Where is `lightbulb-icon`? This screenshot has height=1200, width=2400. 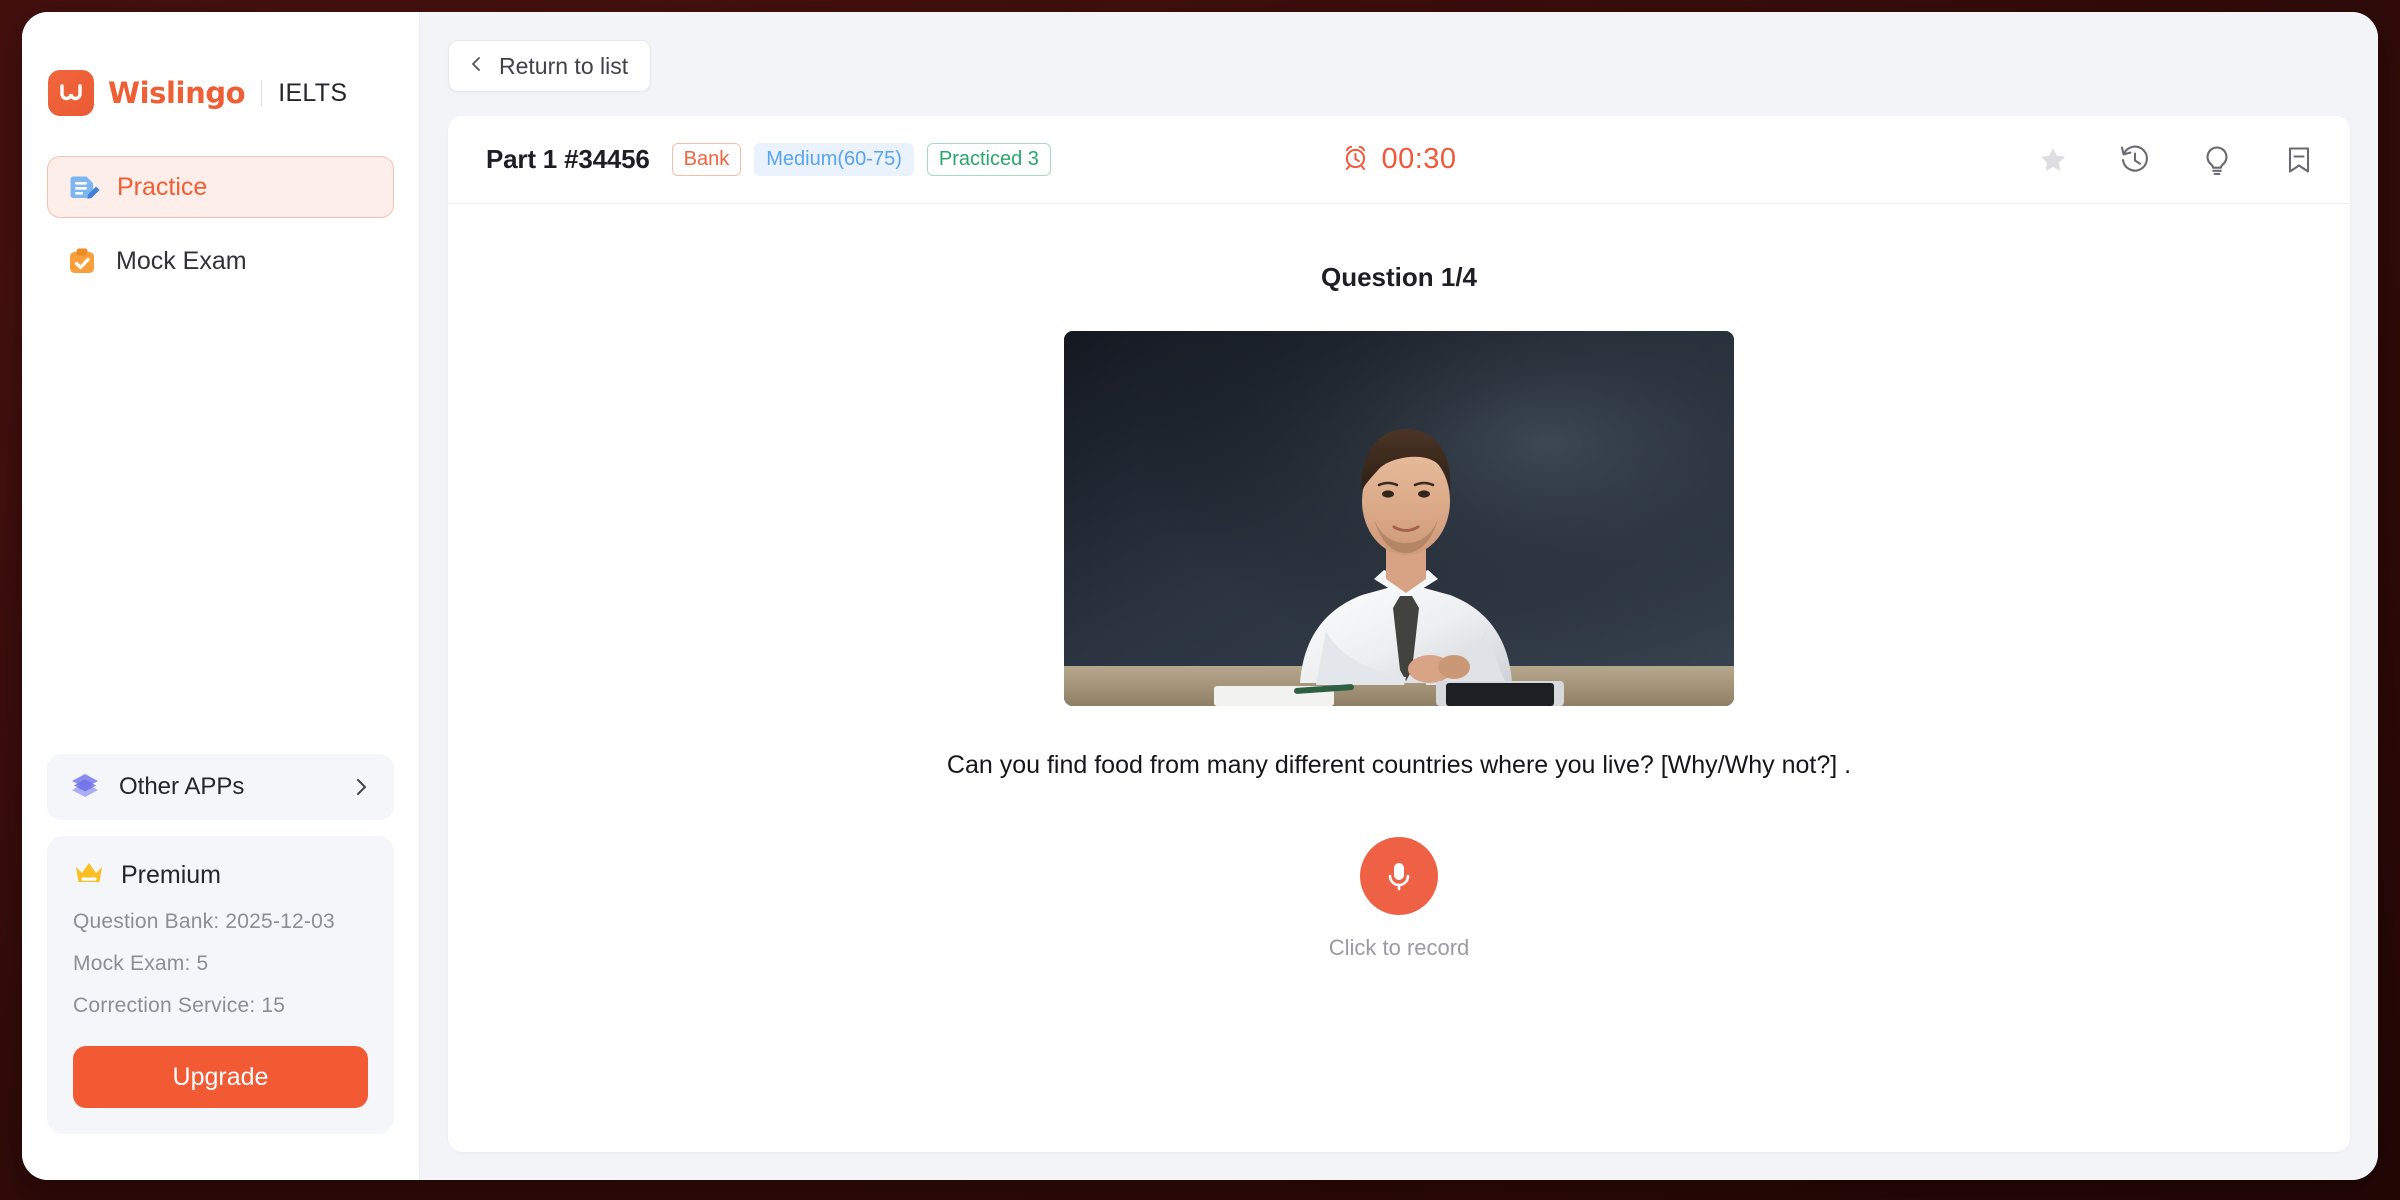 lightbulb-icon is located at coordinates (2217, 160).